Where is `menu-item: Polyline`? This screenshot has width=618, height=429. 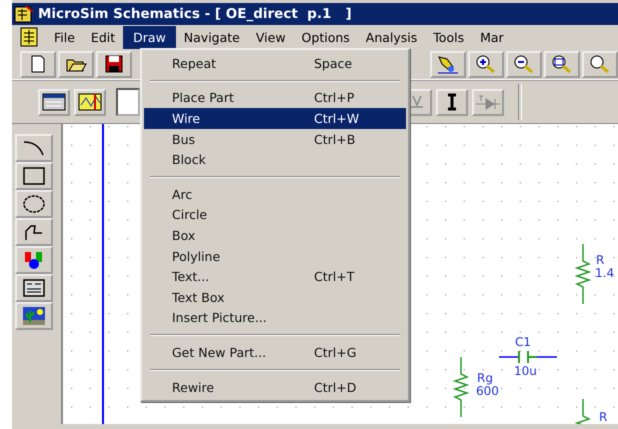
menu-item: Polyline is located at coordinates (275, 256).